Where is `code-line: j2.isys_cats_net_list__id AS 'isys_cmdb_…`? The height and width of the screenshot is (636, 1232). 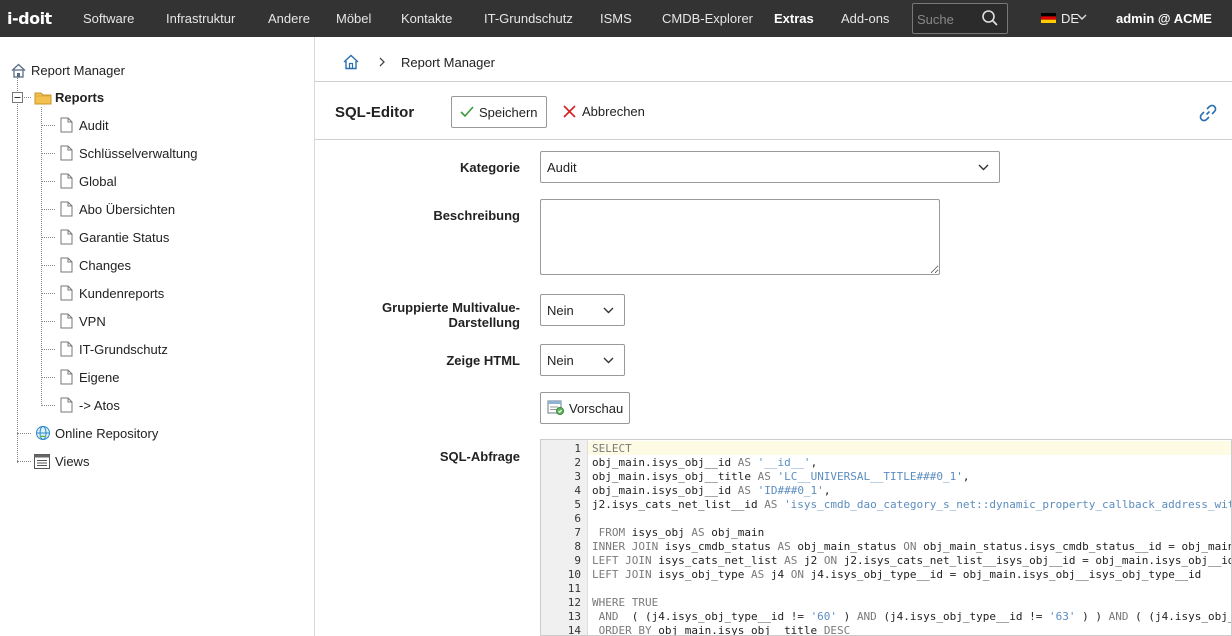 code-line: j2.isys_cats_net_list__id AS 'isys_cmdb_… is located at coordinates (912, 505).